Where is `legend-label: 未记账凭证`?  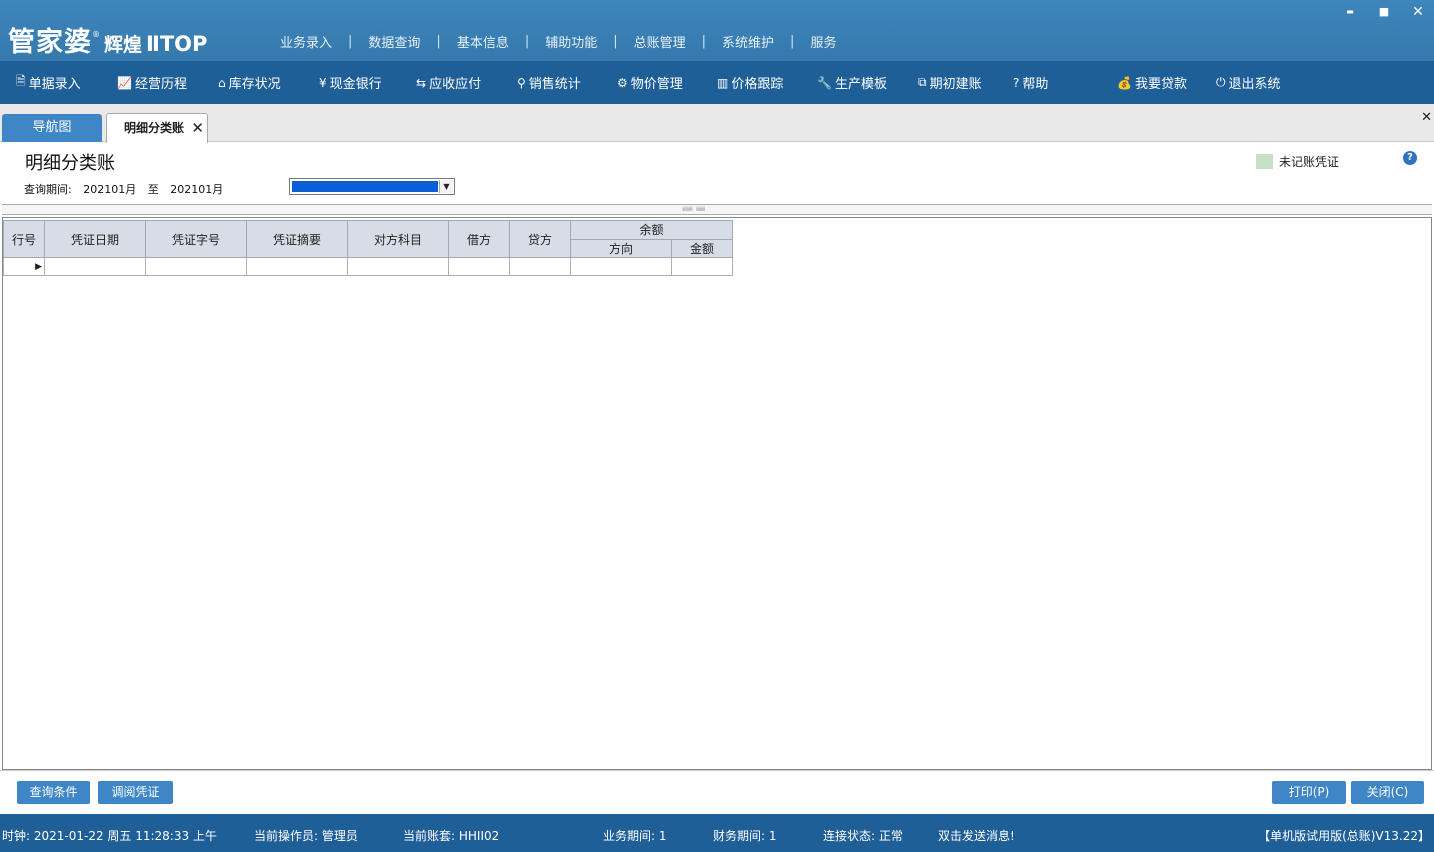 legend-label: 未记账凭证 is located at coordinates (1309, 162).